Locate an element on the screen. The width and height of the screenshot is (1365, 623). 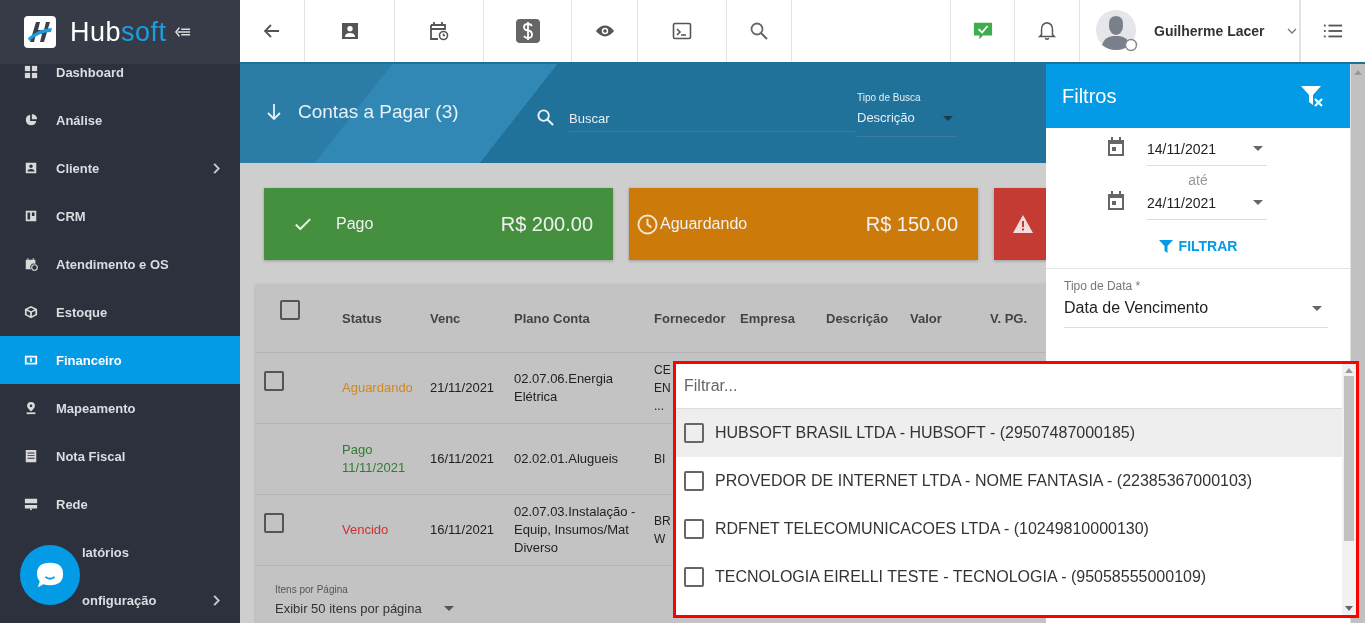
calendar-clock-icon is located at coordinates (439, 31).